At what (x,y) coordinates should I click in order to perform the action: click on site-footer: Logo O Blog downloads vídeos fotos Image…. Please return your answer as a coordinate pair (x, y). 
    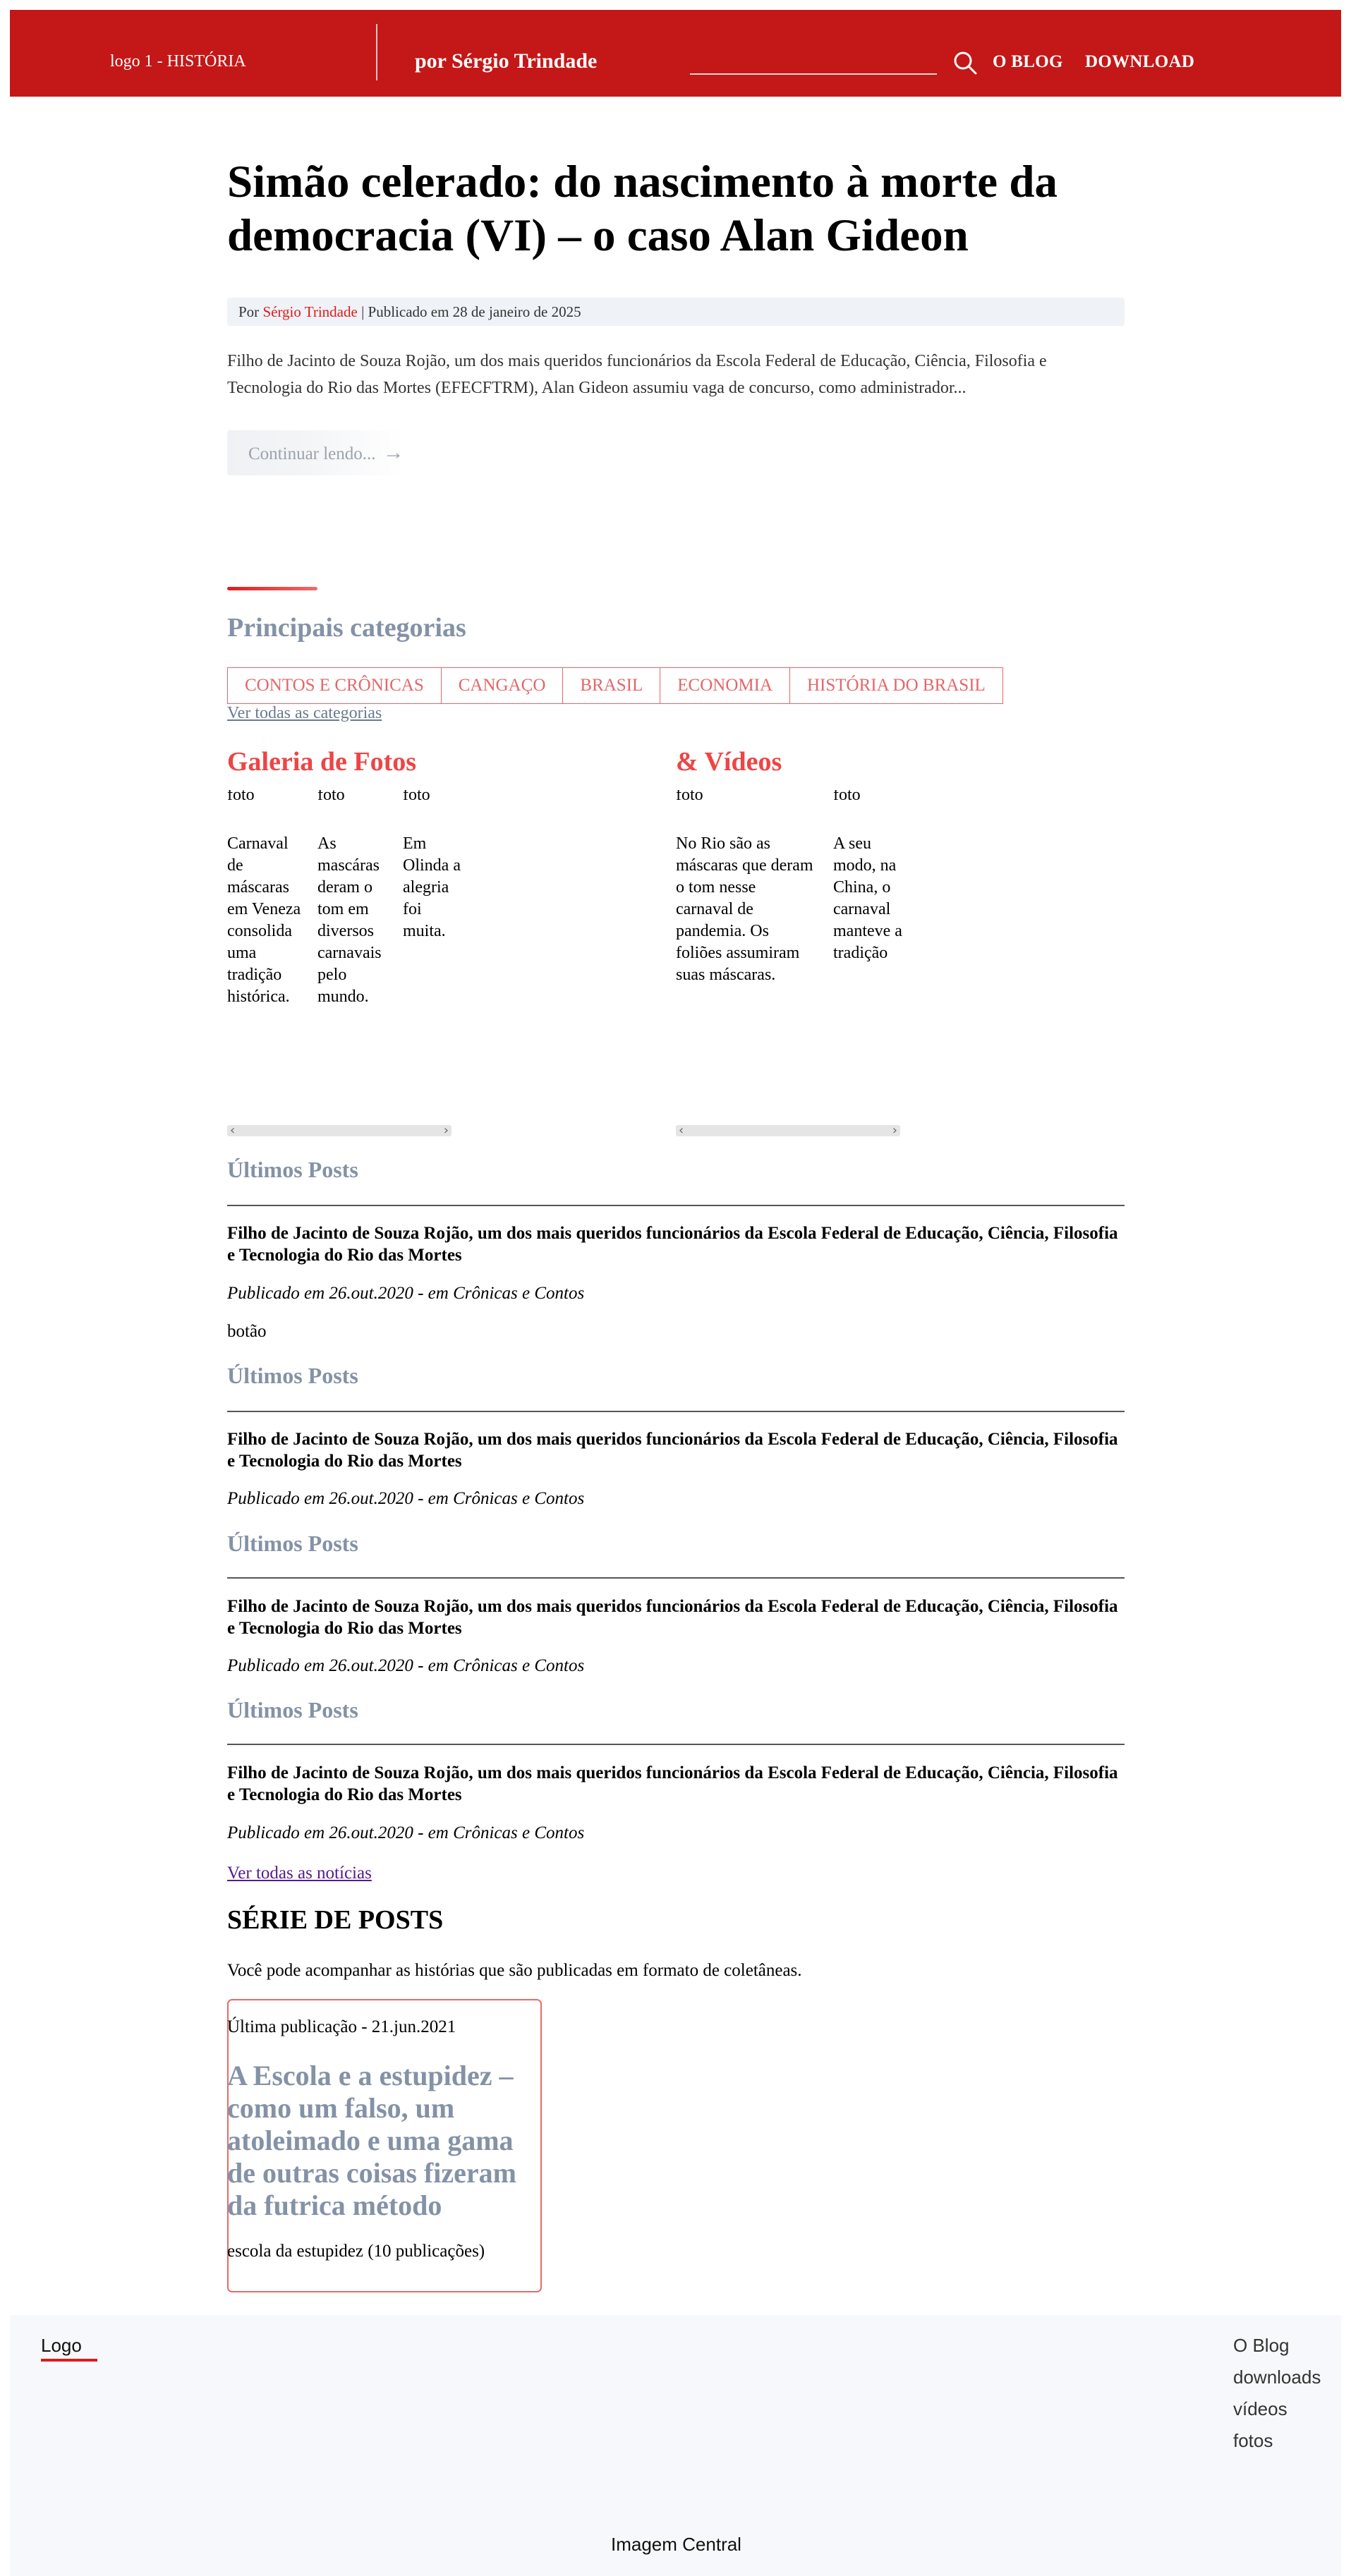
    Looking at the image, I should click on (675, 2445).